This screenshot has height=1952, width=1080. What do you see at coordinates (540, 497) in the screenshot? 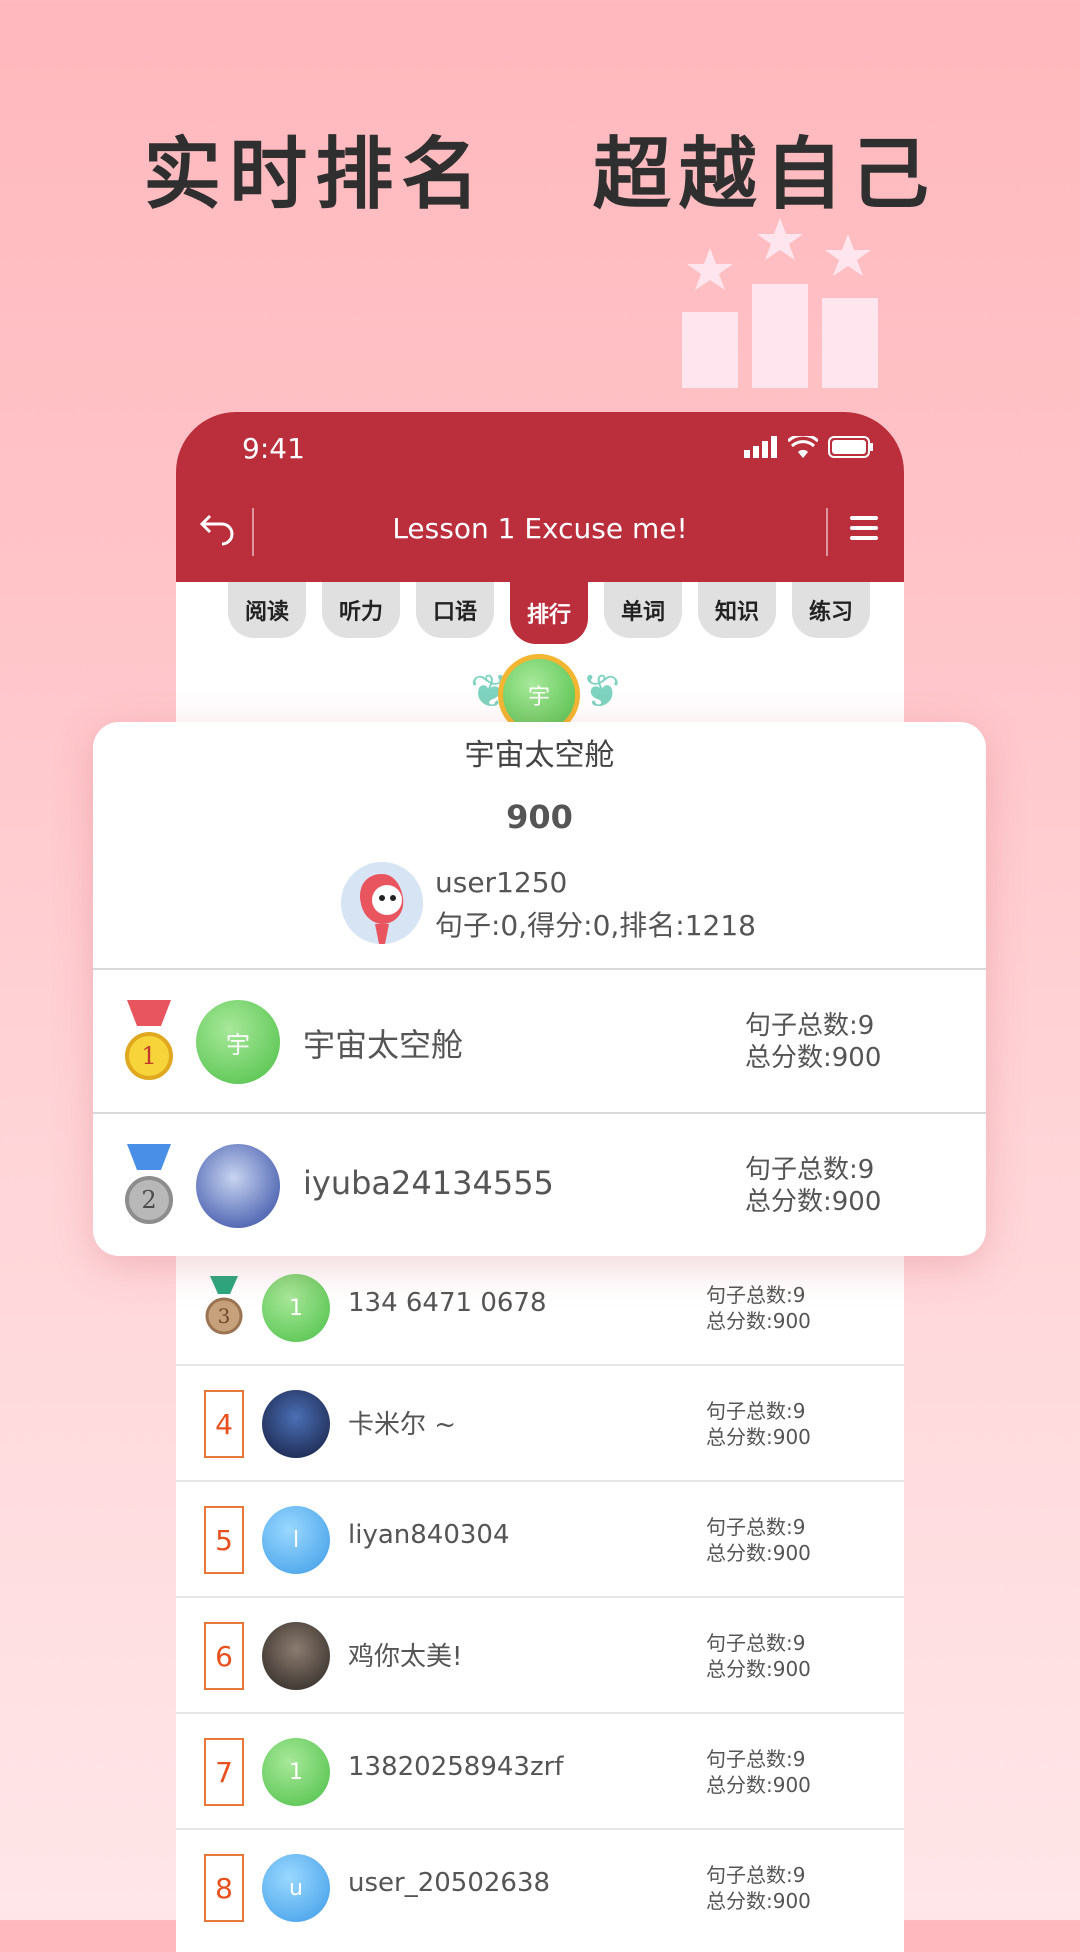
I see `app-header: 9:41 Lesson 1 Excuse me!` at bounding box center [540, 497].